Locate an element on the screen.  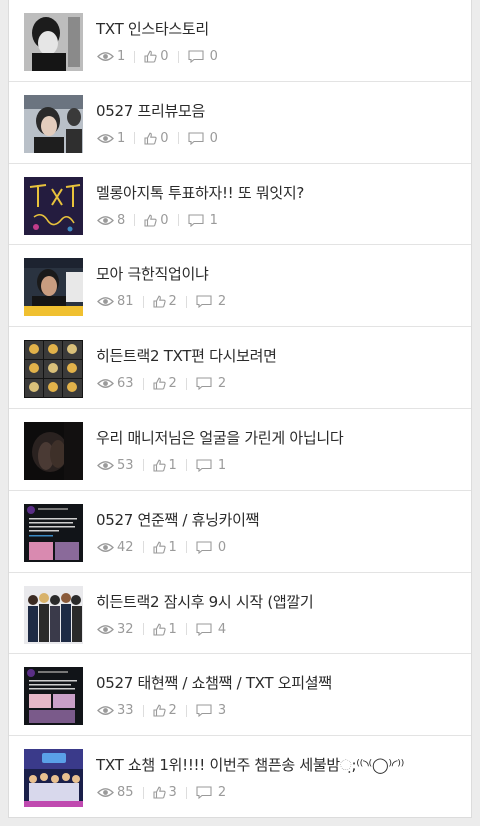
comment-count: 4 is located at coordinates (211, 629).